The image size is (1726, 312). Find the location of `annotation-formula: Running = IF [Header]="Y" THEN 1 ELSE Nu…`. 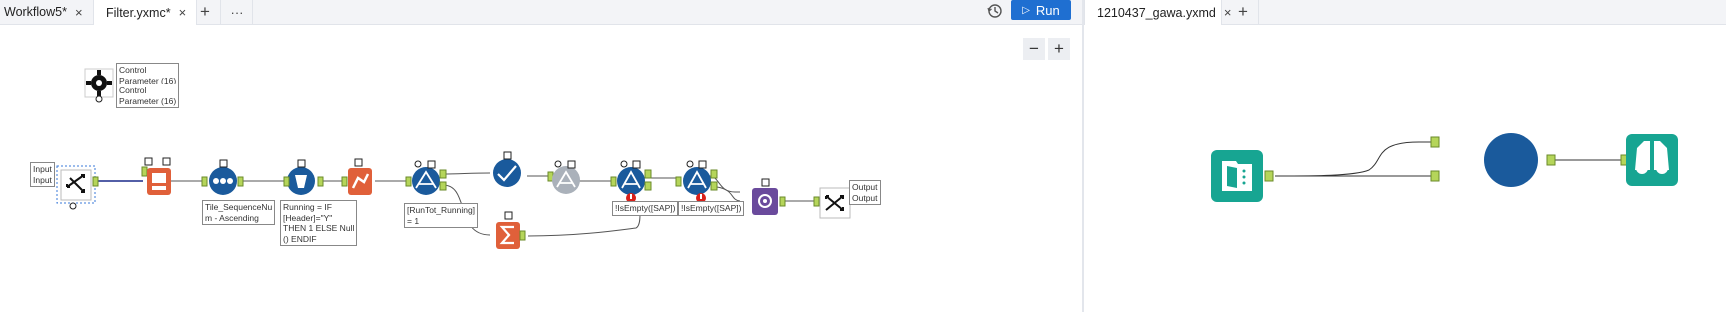

annotation-formula: Running = IF [Header]="Y" THEN 1 ELSE Nu… is located at coordinates (319, 223).